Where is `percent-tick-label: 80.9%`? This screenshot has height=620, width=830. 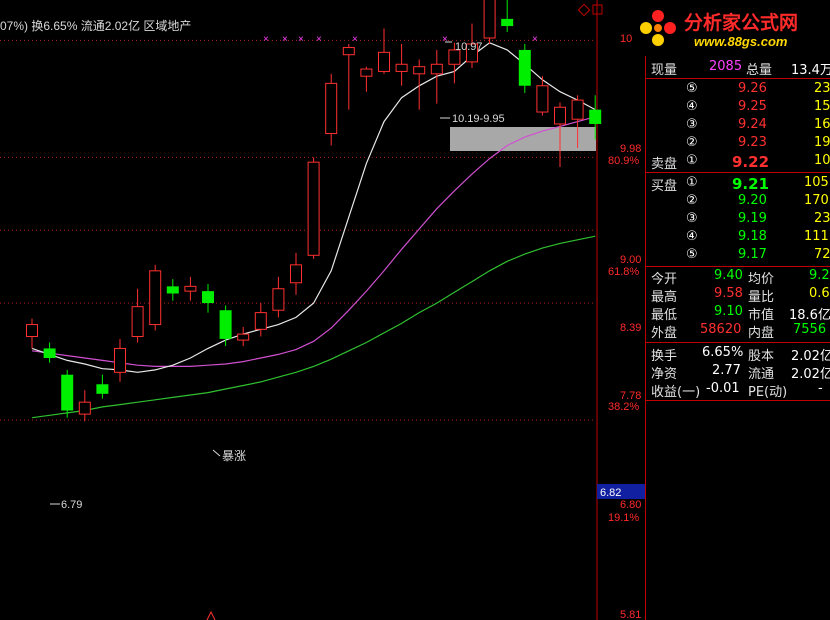
percent-tick-label: 80.9% is located at coordinates (623, 161).